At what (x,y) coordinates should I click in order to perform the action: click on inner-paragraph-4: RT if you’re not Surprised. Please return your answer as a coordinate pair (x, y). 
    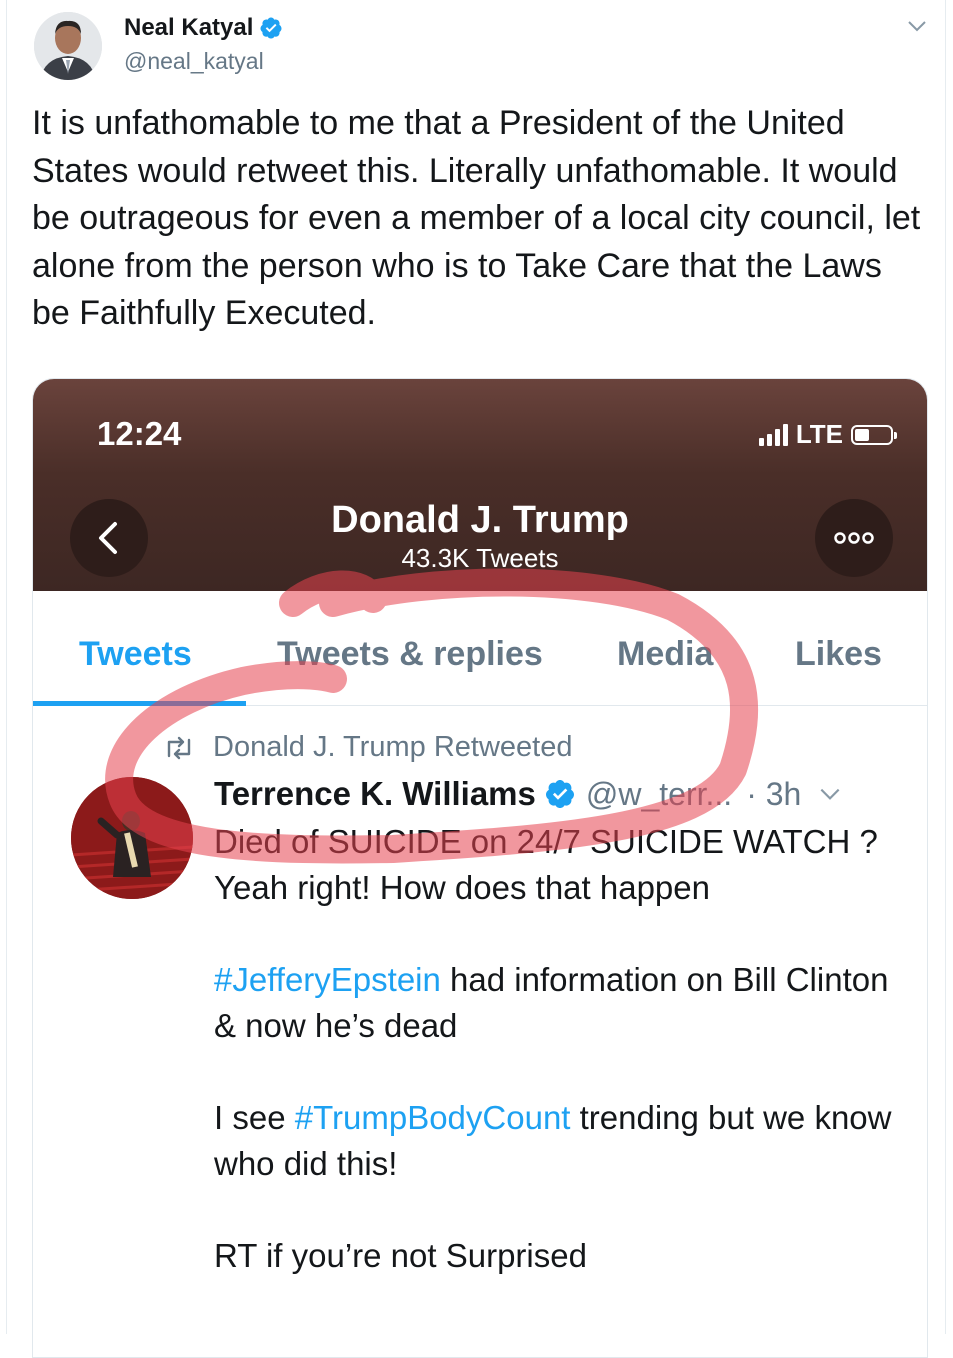
    Looking at the image, I should click on (400, 1255).